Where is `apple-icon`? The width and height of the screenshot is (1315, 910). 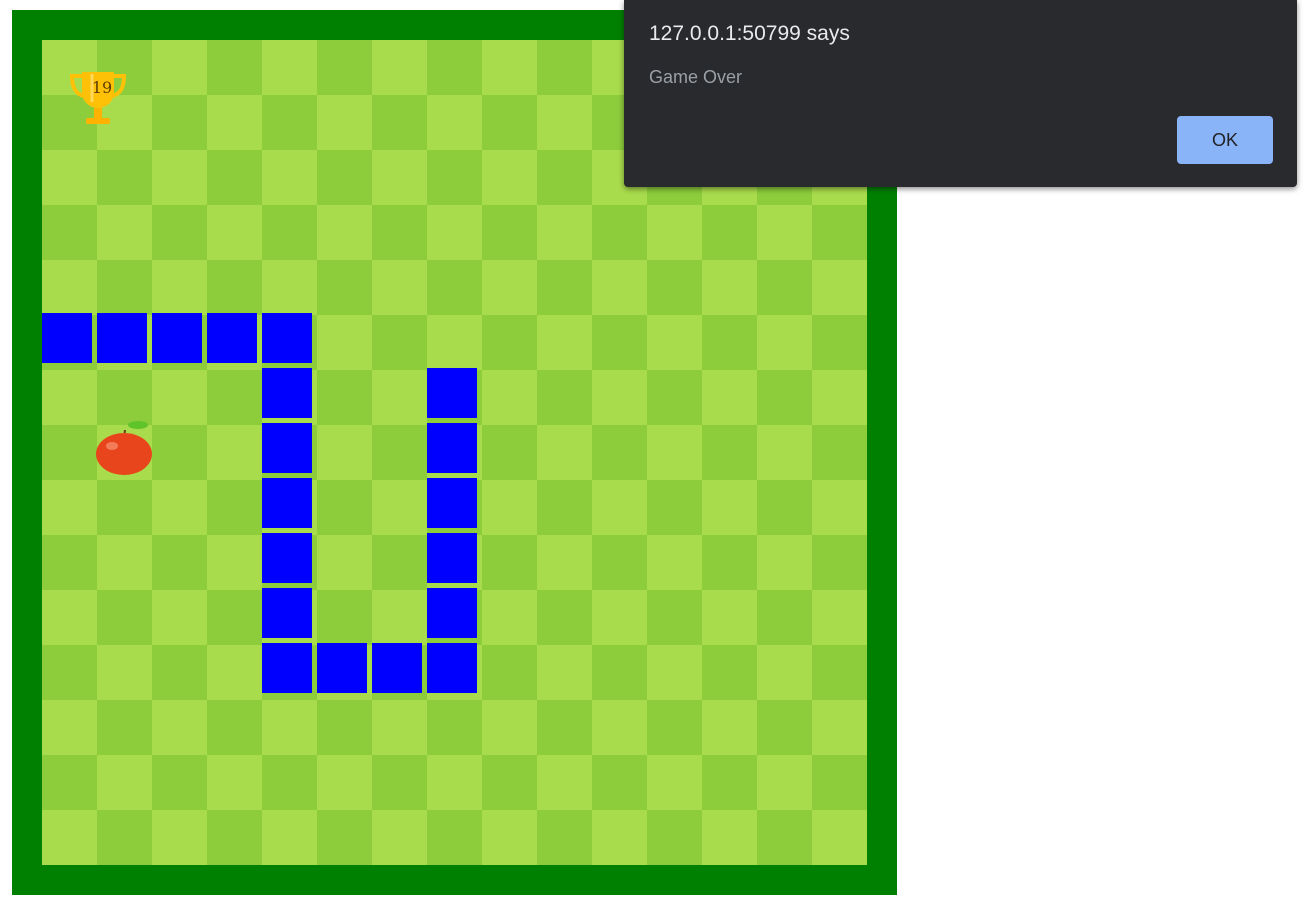
apple-icon is located at coordinates (124, 448).